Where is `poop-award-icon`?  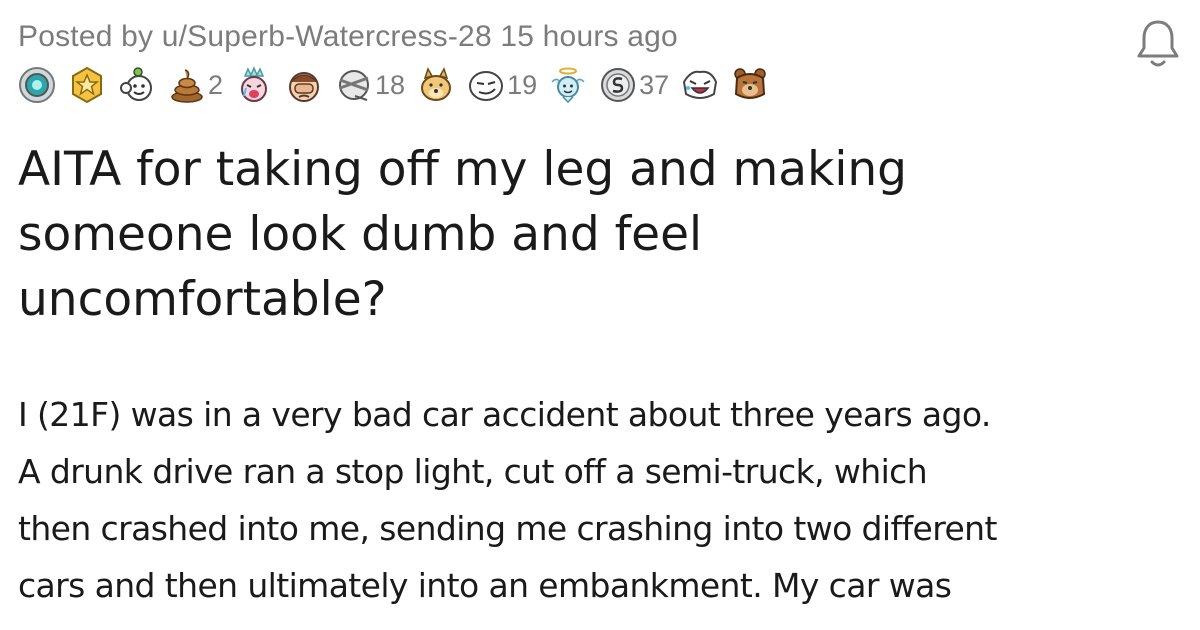 poop-award-icon is located at coordinates (187, 86).